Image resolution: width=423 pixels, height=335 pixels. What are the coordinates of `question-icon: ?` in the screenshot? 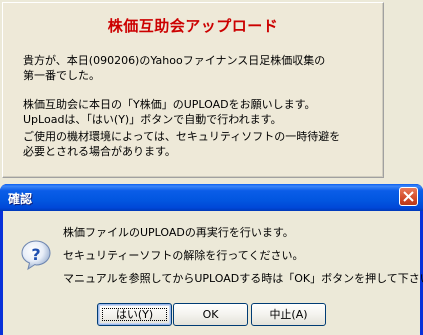 It's located at (36, 255).